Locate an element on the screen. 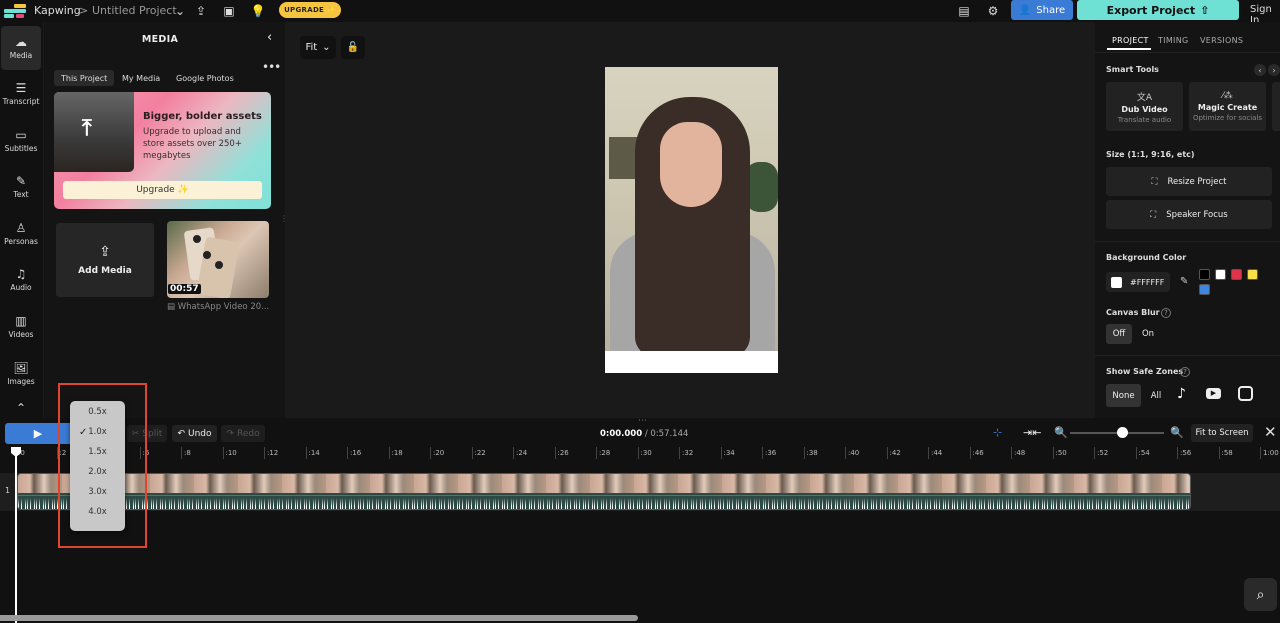  tab-this-project: This Project is located at coordinates (84, 78).